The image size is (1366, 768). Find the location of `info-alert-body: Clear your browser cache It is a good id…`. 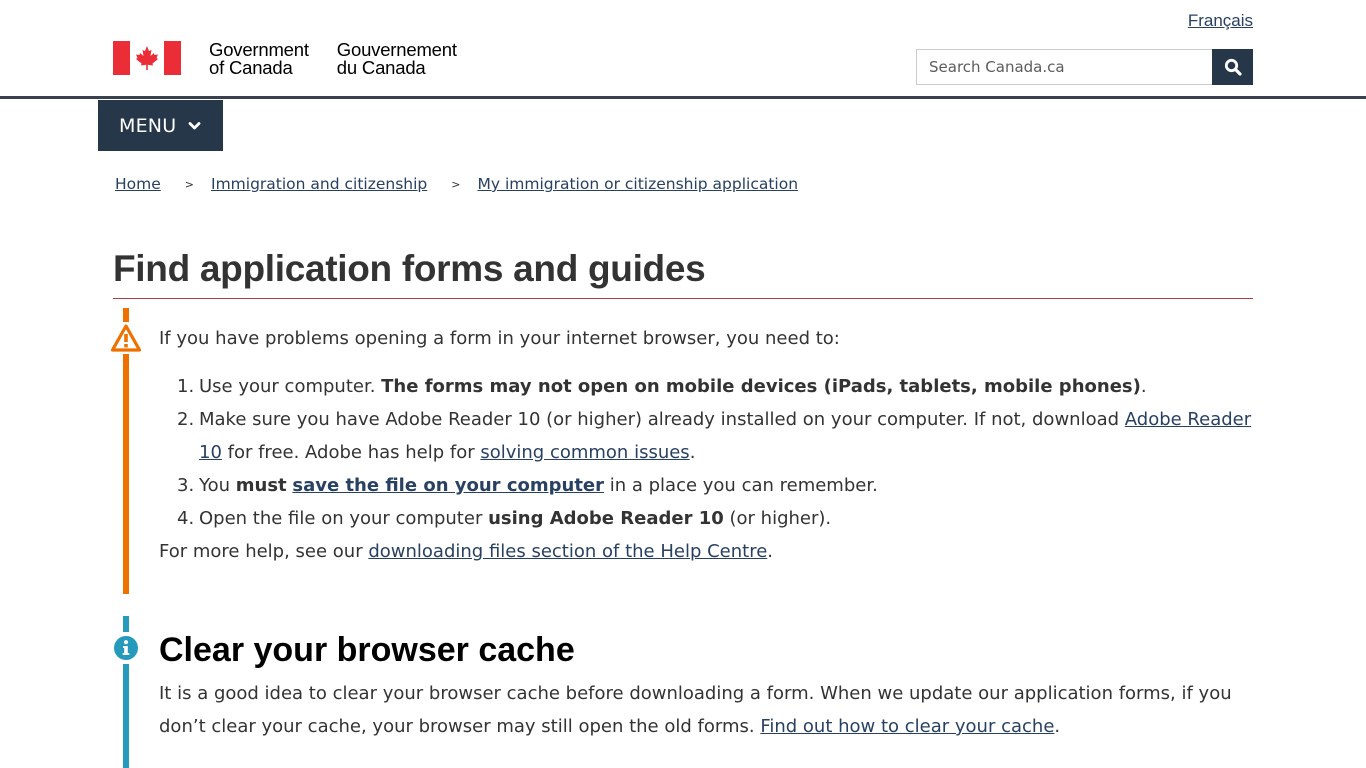

info-alert-body: Clear your browser cache It is a good id… is located at coordinates (706, 685).